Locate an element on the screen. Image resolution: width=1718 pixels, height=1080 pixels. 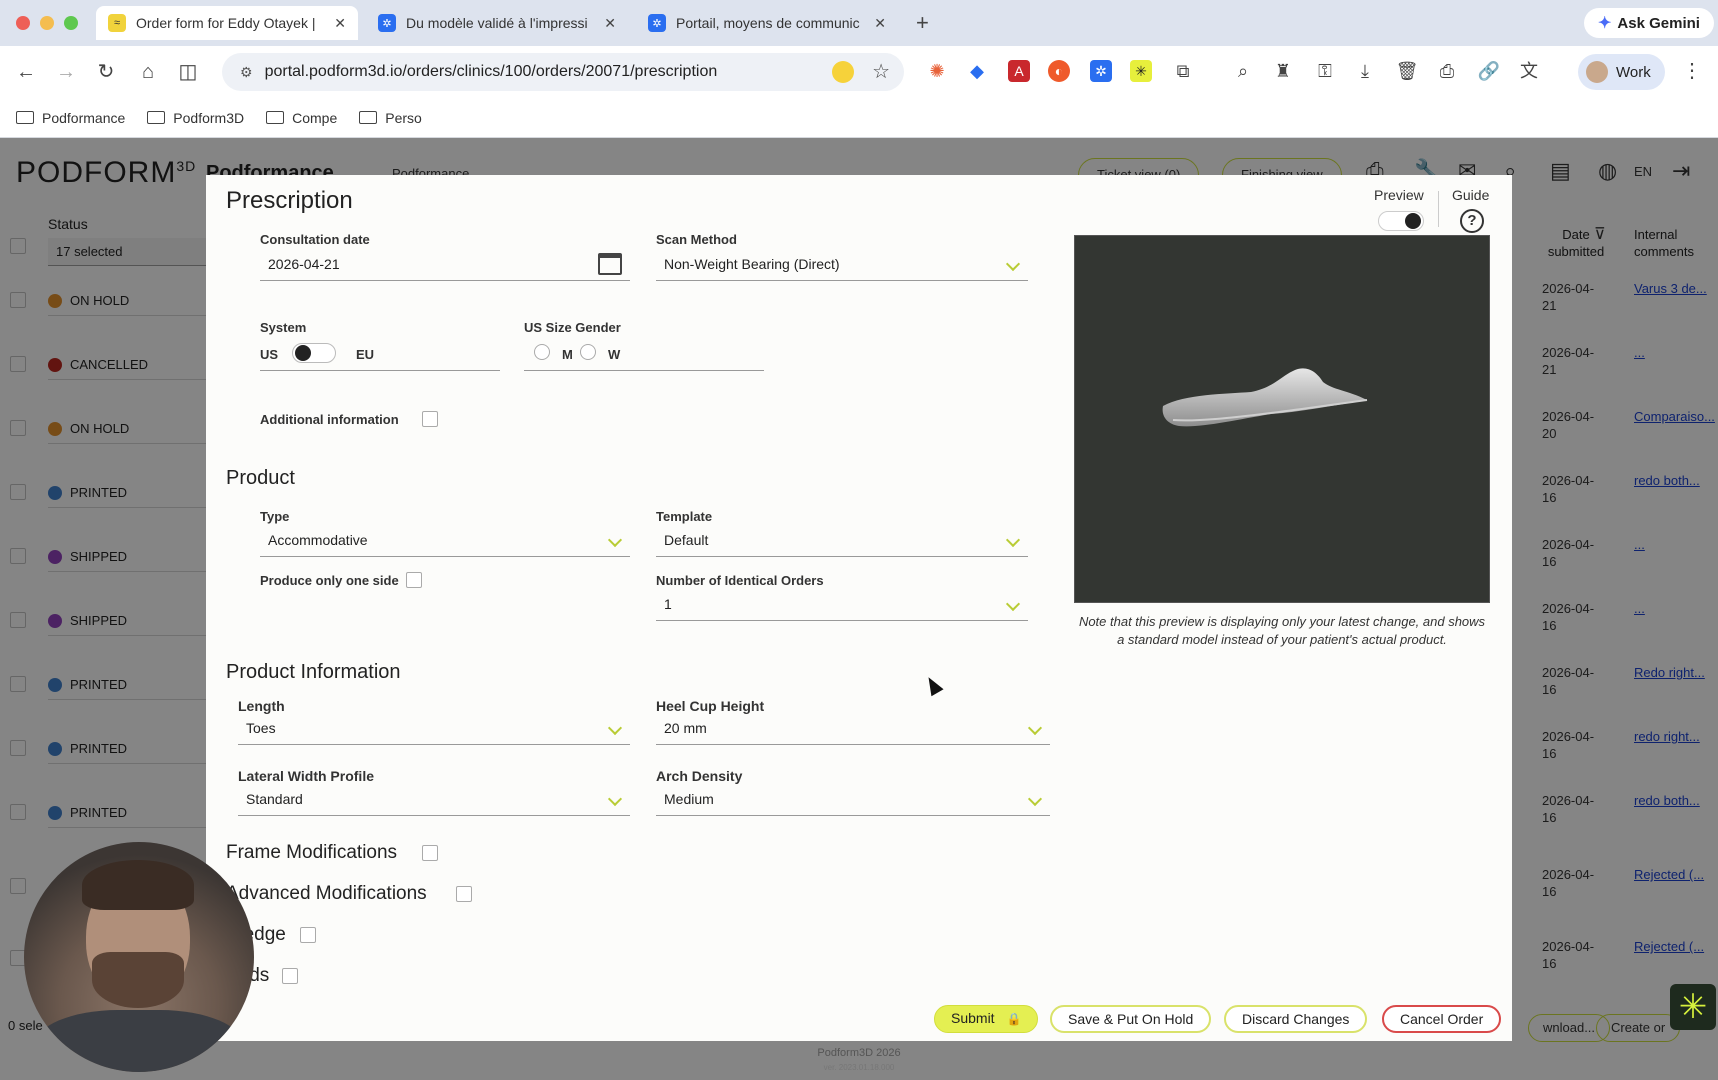
scan-method-select: Non-Weight Bearing (Direct) is located at coordinates (842, 264).